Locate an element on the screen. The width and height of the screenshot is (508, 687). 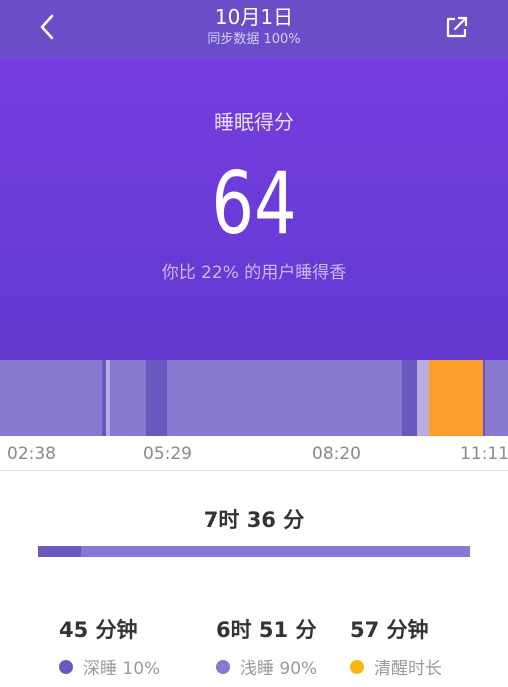
timeline-gap is located at coordinates (423, 398).